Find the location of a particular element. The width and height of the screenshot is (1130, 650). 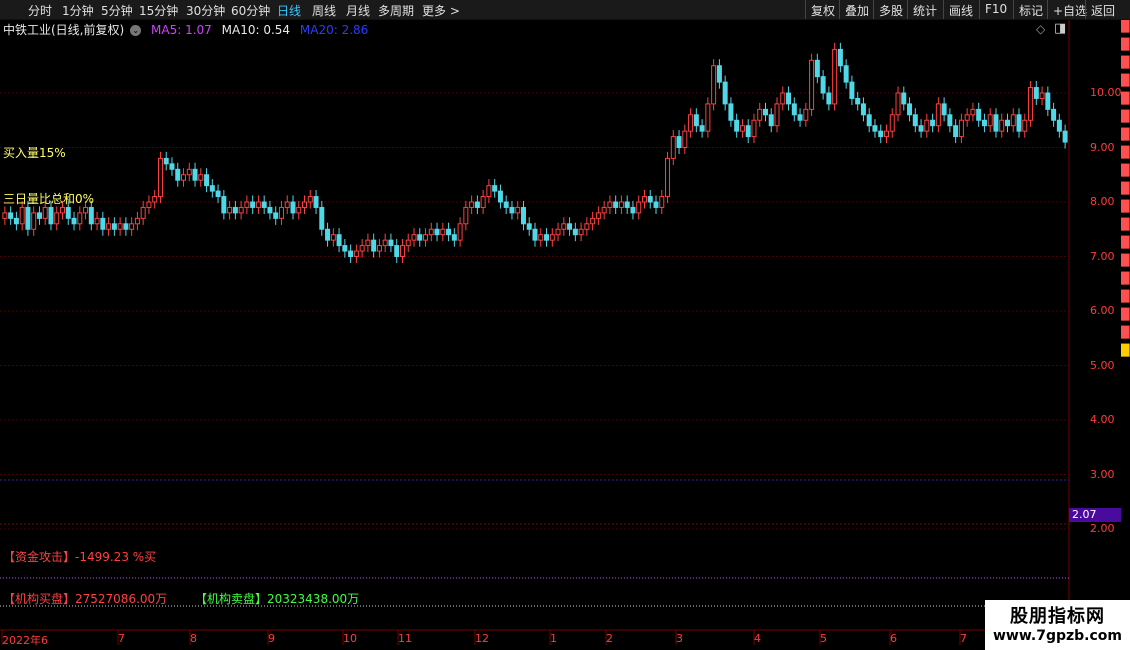

x-tick-label: 6 is located at coordinates (893, 638).